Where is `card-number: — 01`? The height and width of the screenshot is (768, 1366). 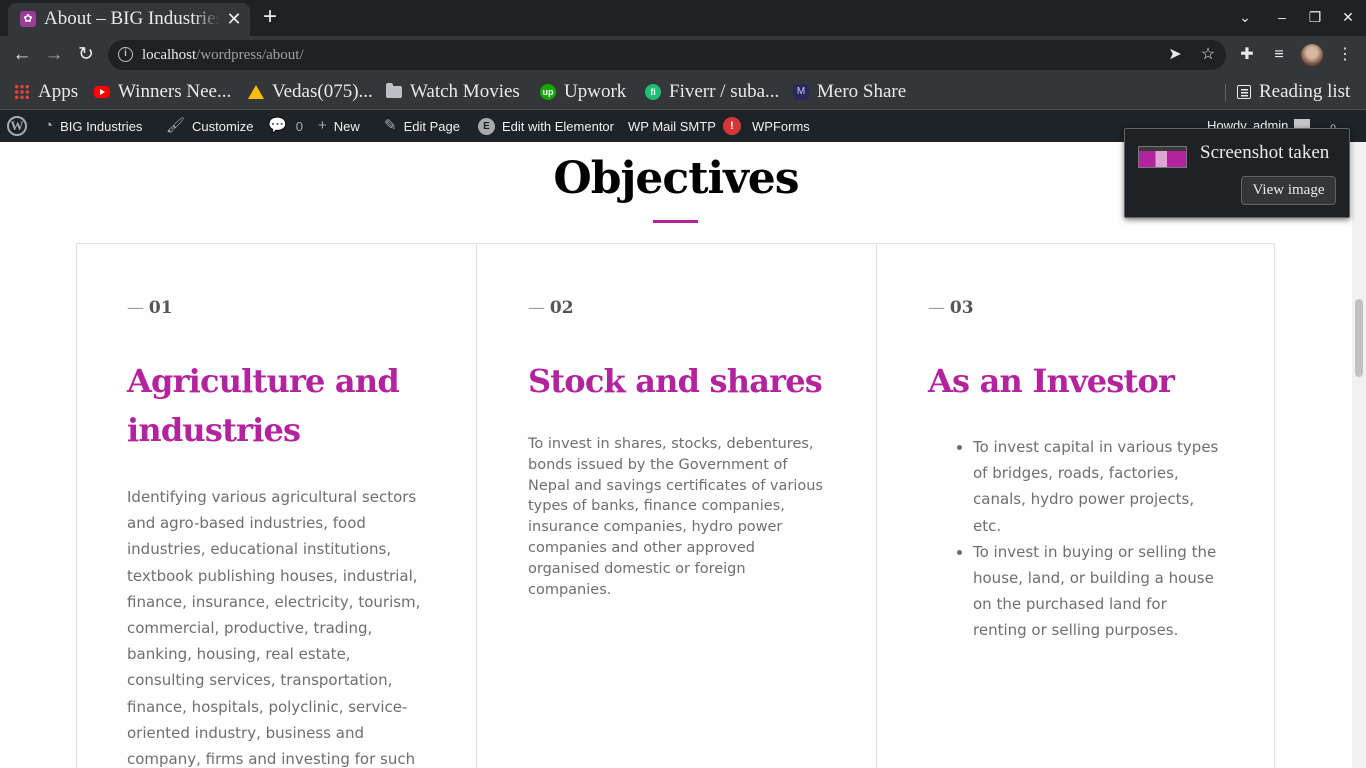
card-number: — 01 is located at coordinates (150, 308).